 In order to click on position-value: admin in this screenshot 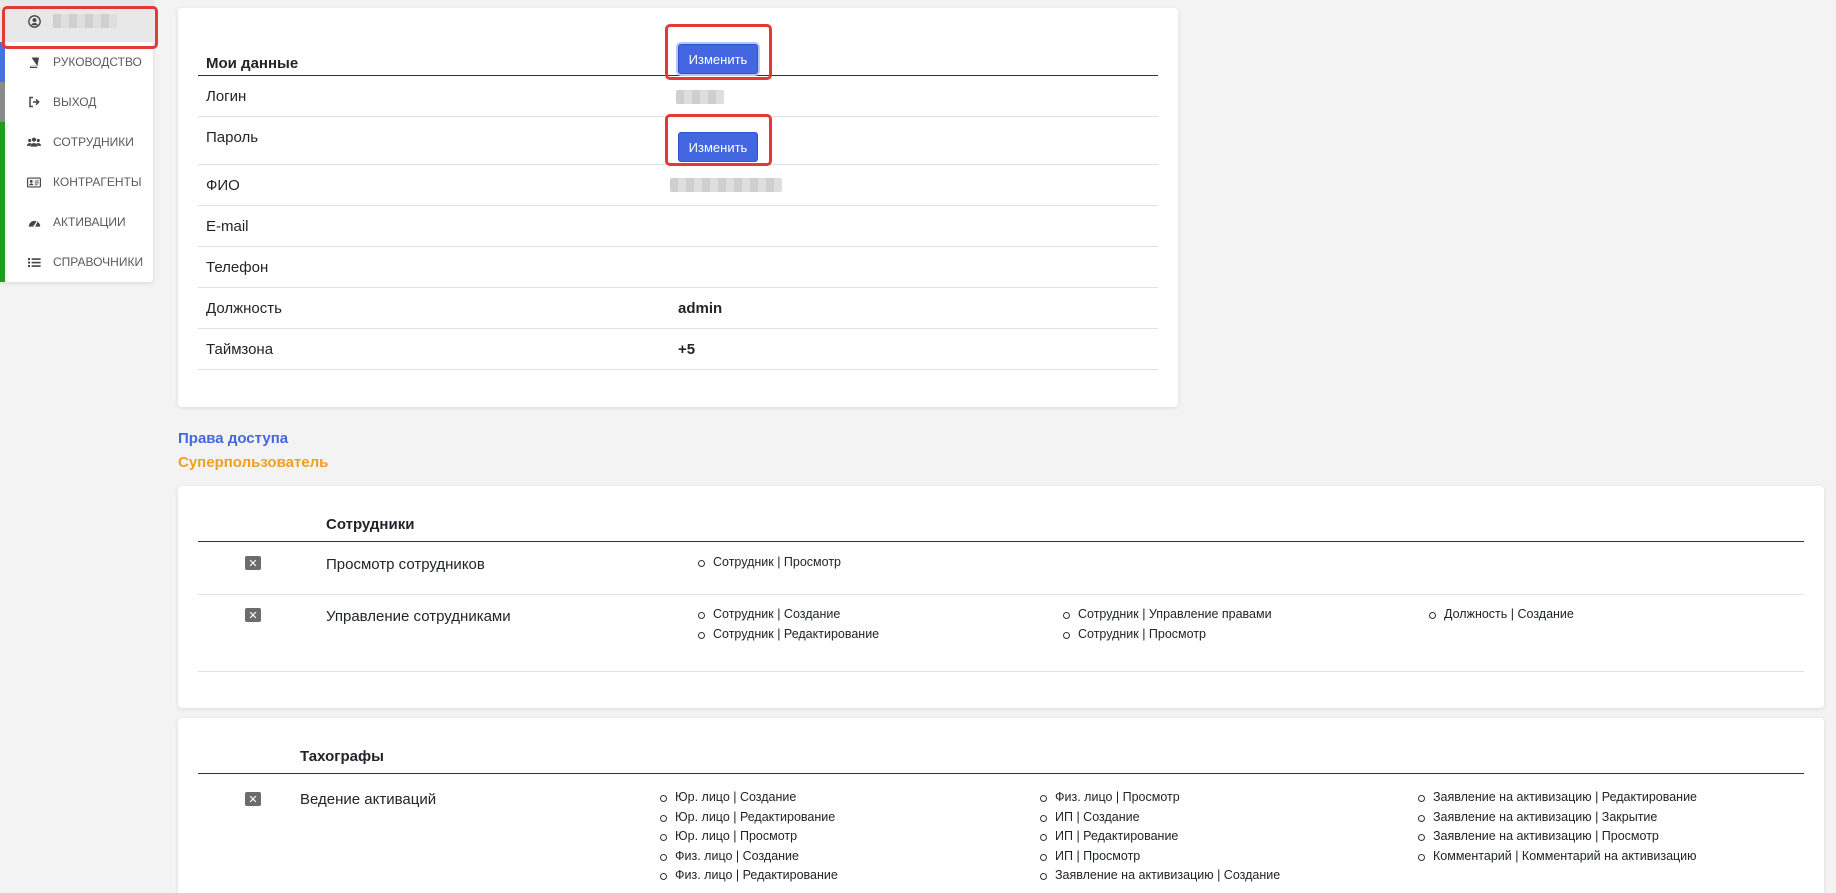, I will do `click(700, 308)`.